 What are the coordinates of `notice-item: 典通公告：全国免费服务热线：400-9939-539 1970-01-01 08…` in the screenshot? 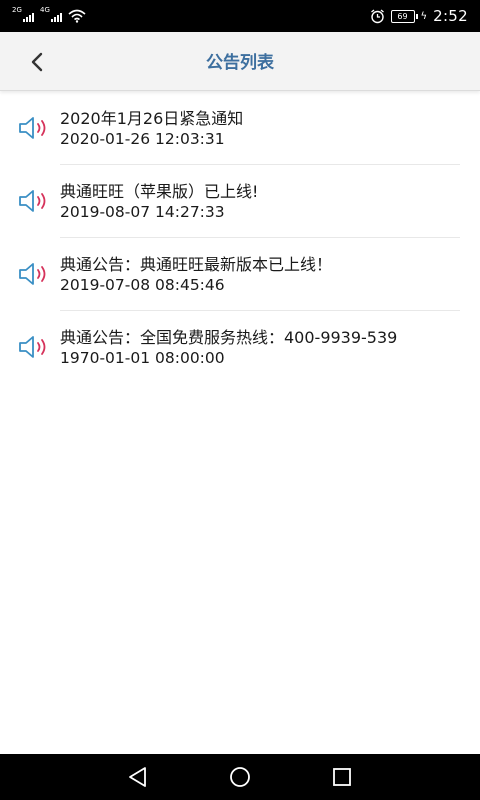 It's located at (240, 347).